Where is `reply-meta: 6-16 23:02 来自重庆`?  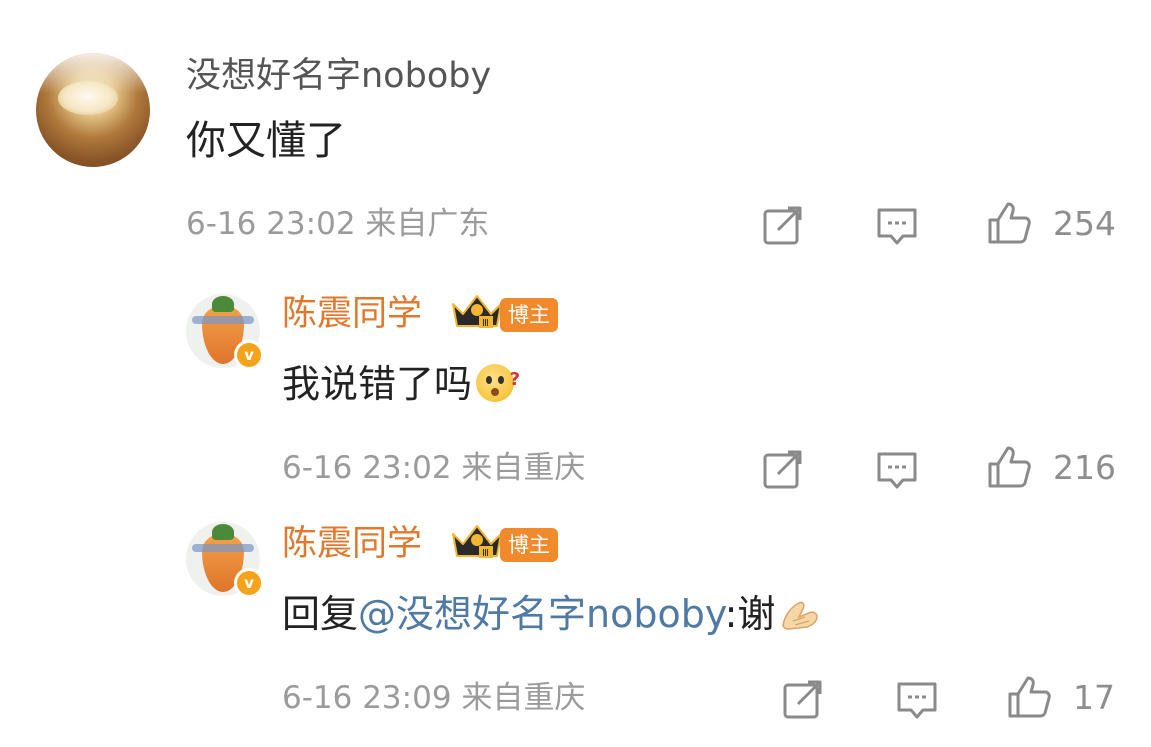 reply-meta: 6-16 23:02 来自重庆 is located at coordinates (434, 468).